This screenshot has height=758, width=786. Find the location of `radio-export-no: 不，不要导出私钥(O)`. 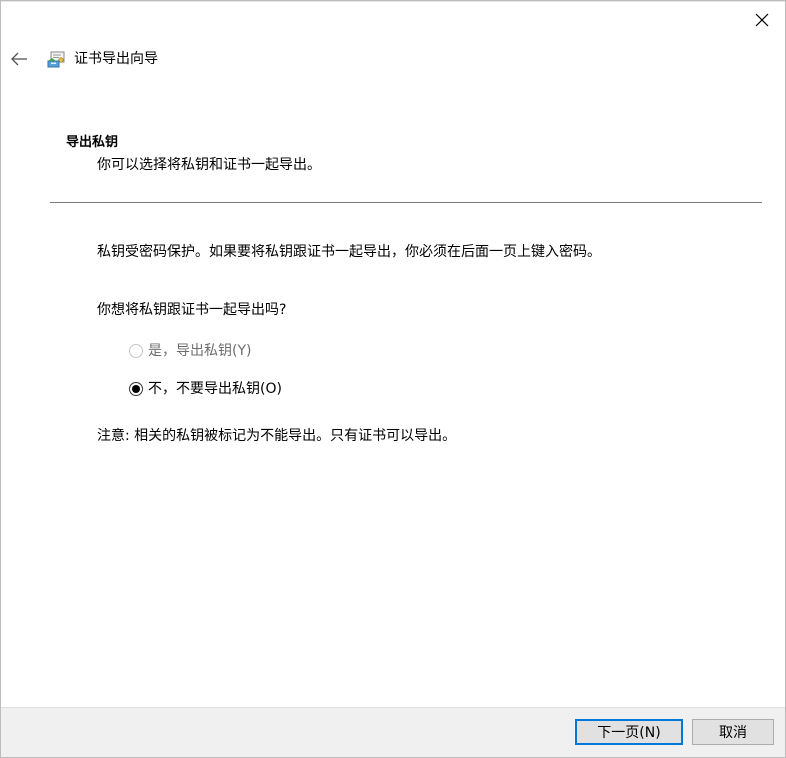

radio-export-no: 不，不要导出私钥(O) is located at coordinates (205, 389).